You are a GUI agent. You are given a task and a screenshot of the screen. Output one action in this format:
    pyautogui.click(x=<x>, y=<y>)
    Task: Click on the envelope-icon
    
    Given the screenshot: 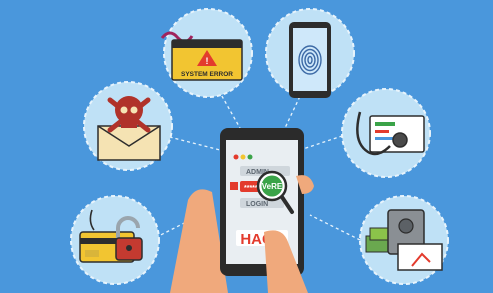 What is the action you would take?
    pyautogui.click(x=129, y=143)
    